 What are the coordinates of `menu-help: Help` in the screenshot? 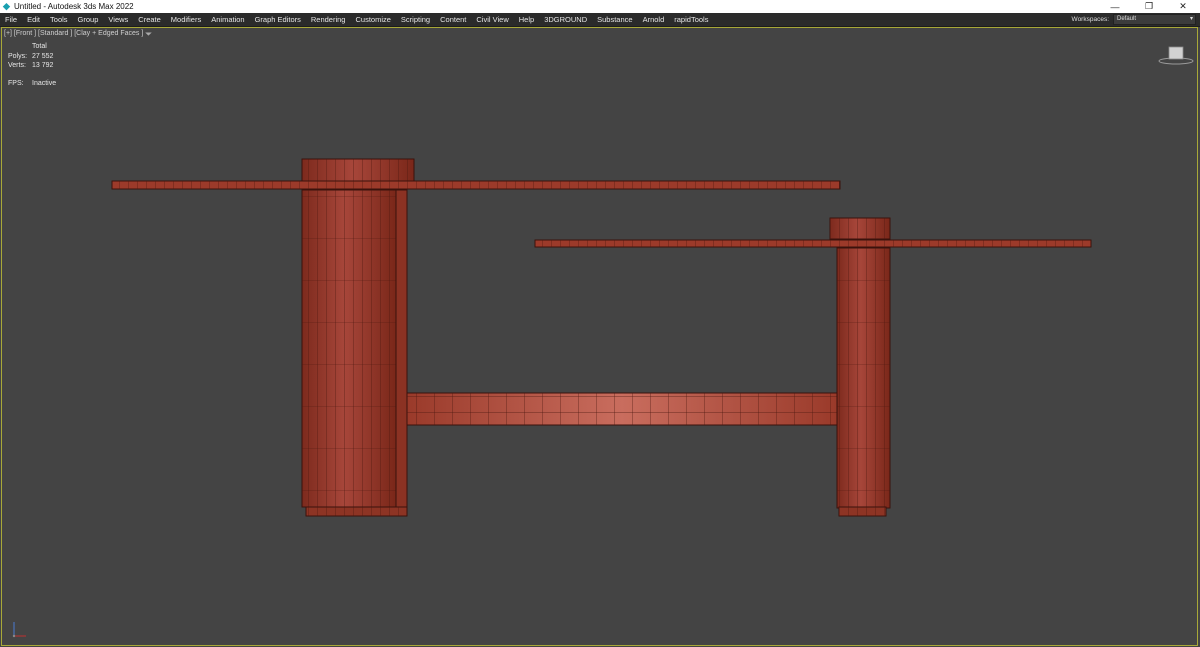 It's located at (526, 19).